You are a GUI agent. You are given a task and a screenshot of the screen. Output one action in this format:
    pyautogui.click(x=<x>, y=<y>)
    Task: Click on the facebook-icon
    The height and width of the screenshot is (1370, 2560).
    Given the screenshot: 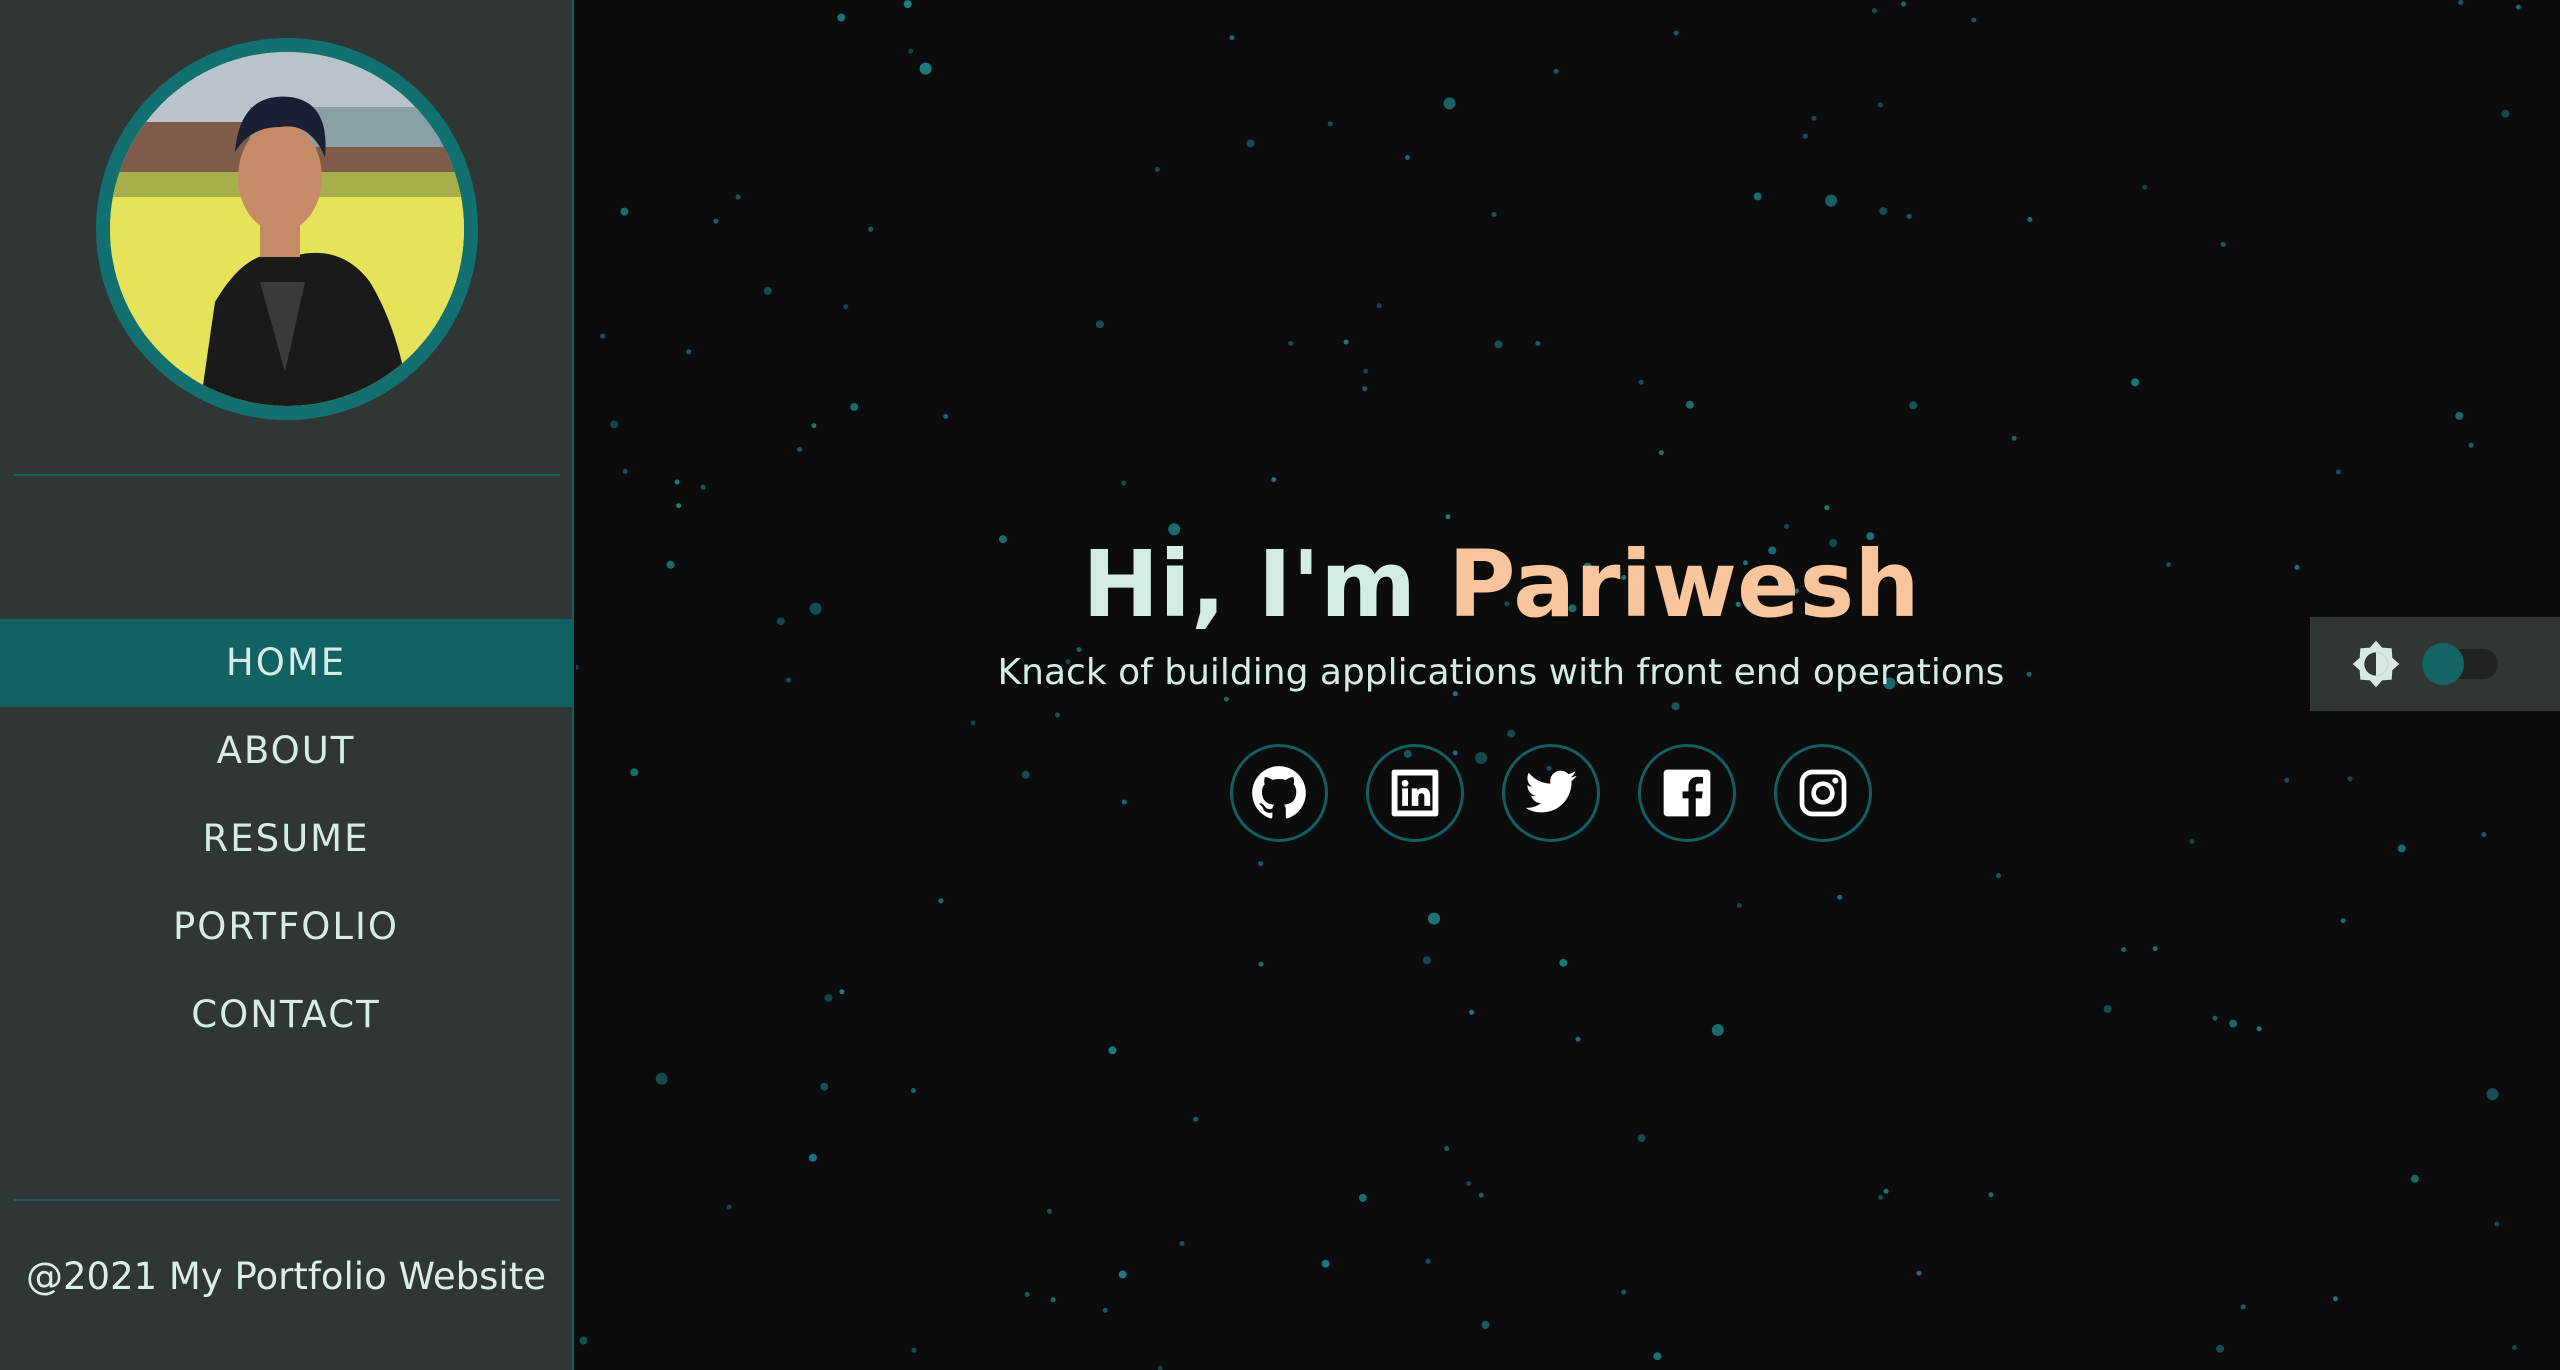 What is the action you would take?
    pyautogui.click(x=1687, y=793)
    